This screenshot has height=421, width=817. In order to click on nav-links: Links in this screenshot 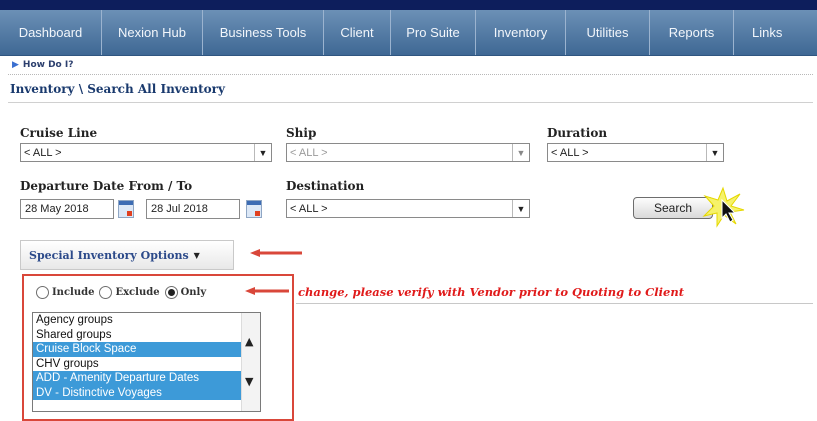, I will do `click(775, 32)`.